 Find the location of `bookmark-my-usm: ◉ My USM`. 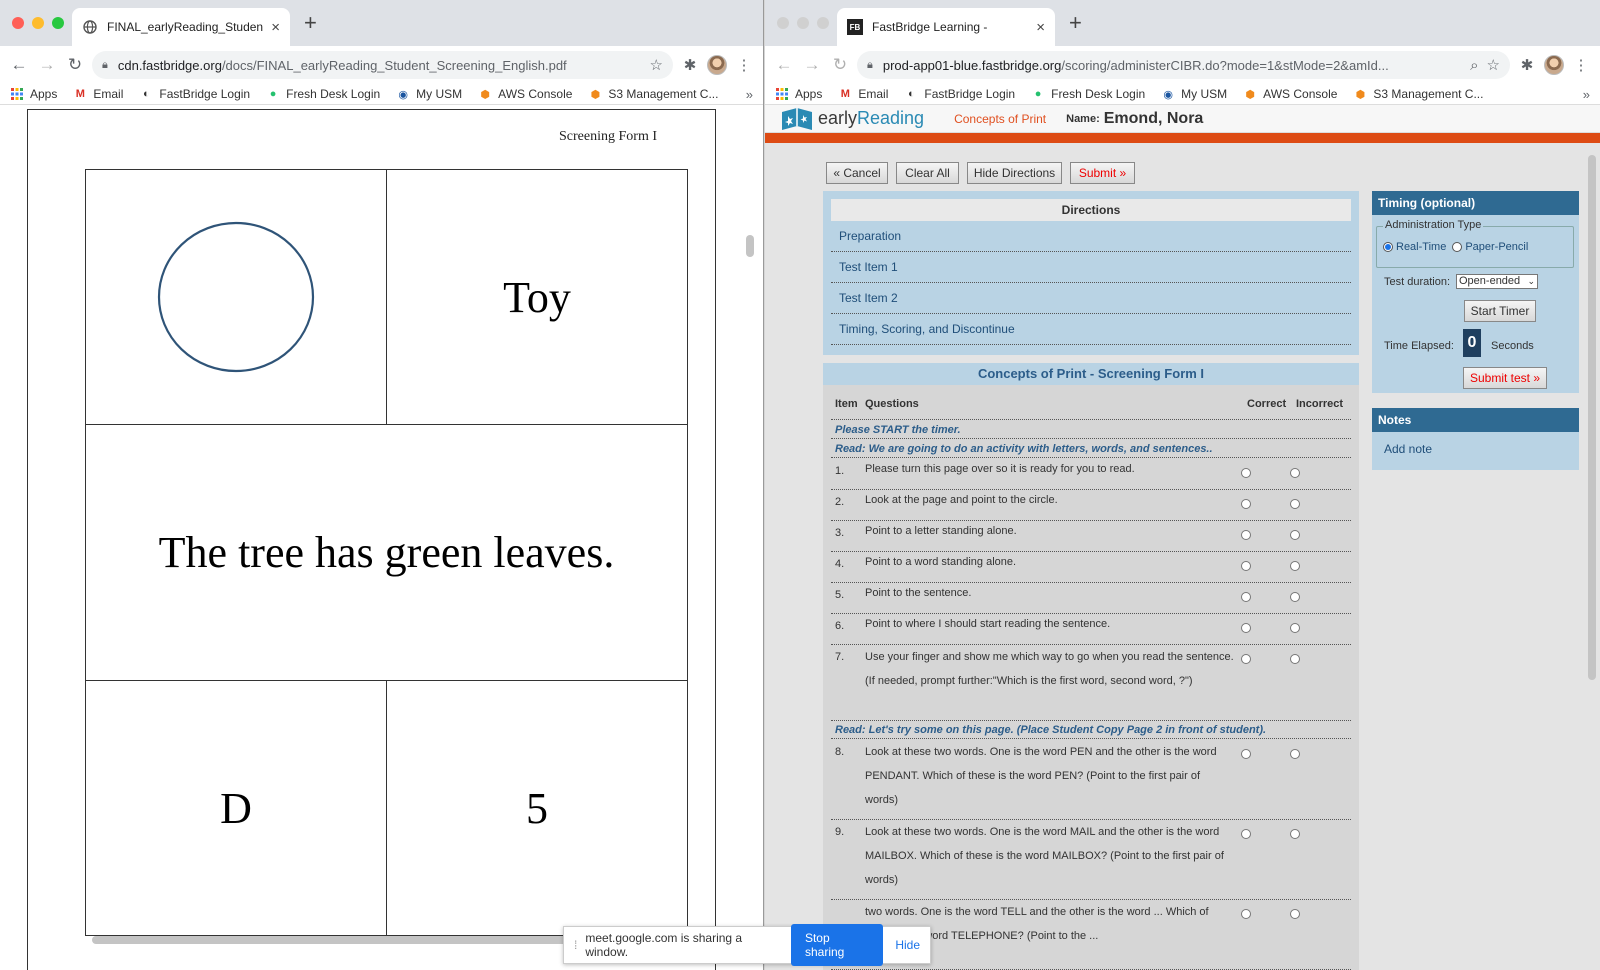

bookmark-my-usm: ◉ My USM is located at coordinates (429, 94).